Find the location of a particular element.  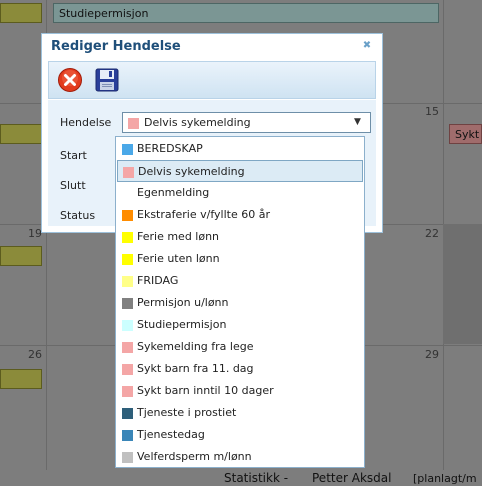

slutt-label: Slutt is located at coordinates (73, 185).